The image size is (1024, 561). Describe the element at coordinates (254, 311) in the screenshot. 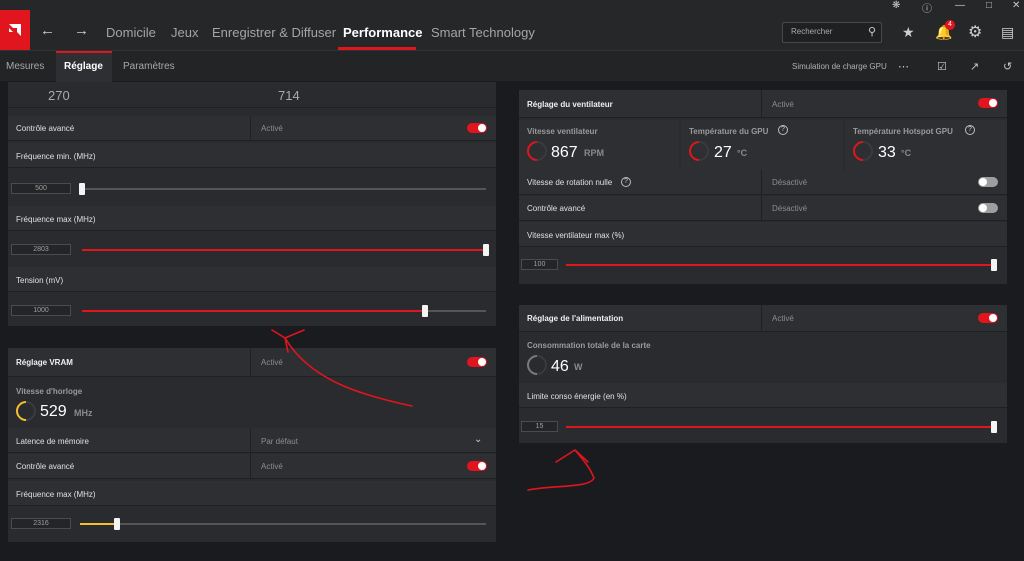

I see `voltage-slider-fill` at that location.